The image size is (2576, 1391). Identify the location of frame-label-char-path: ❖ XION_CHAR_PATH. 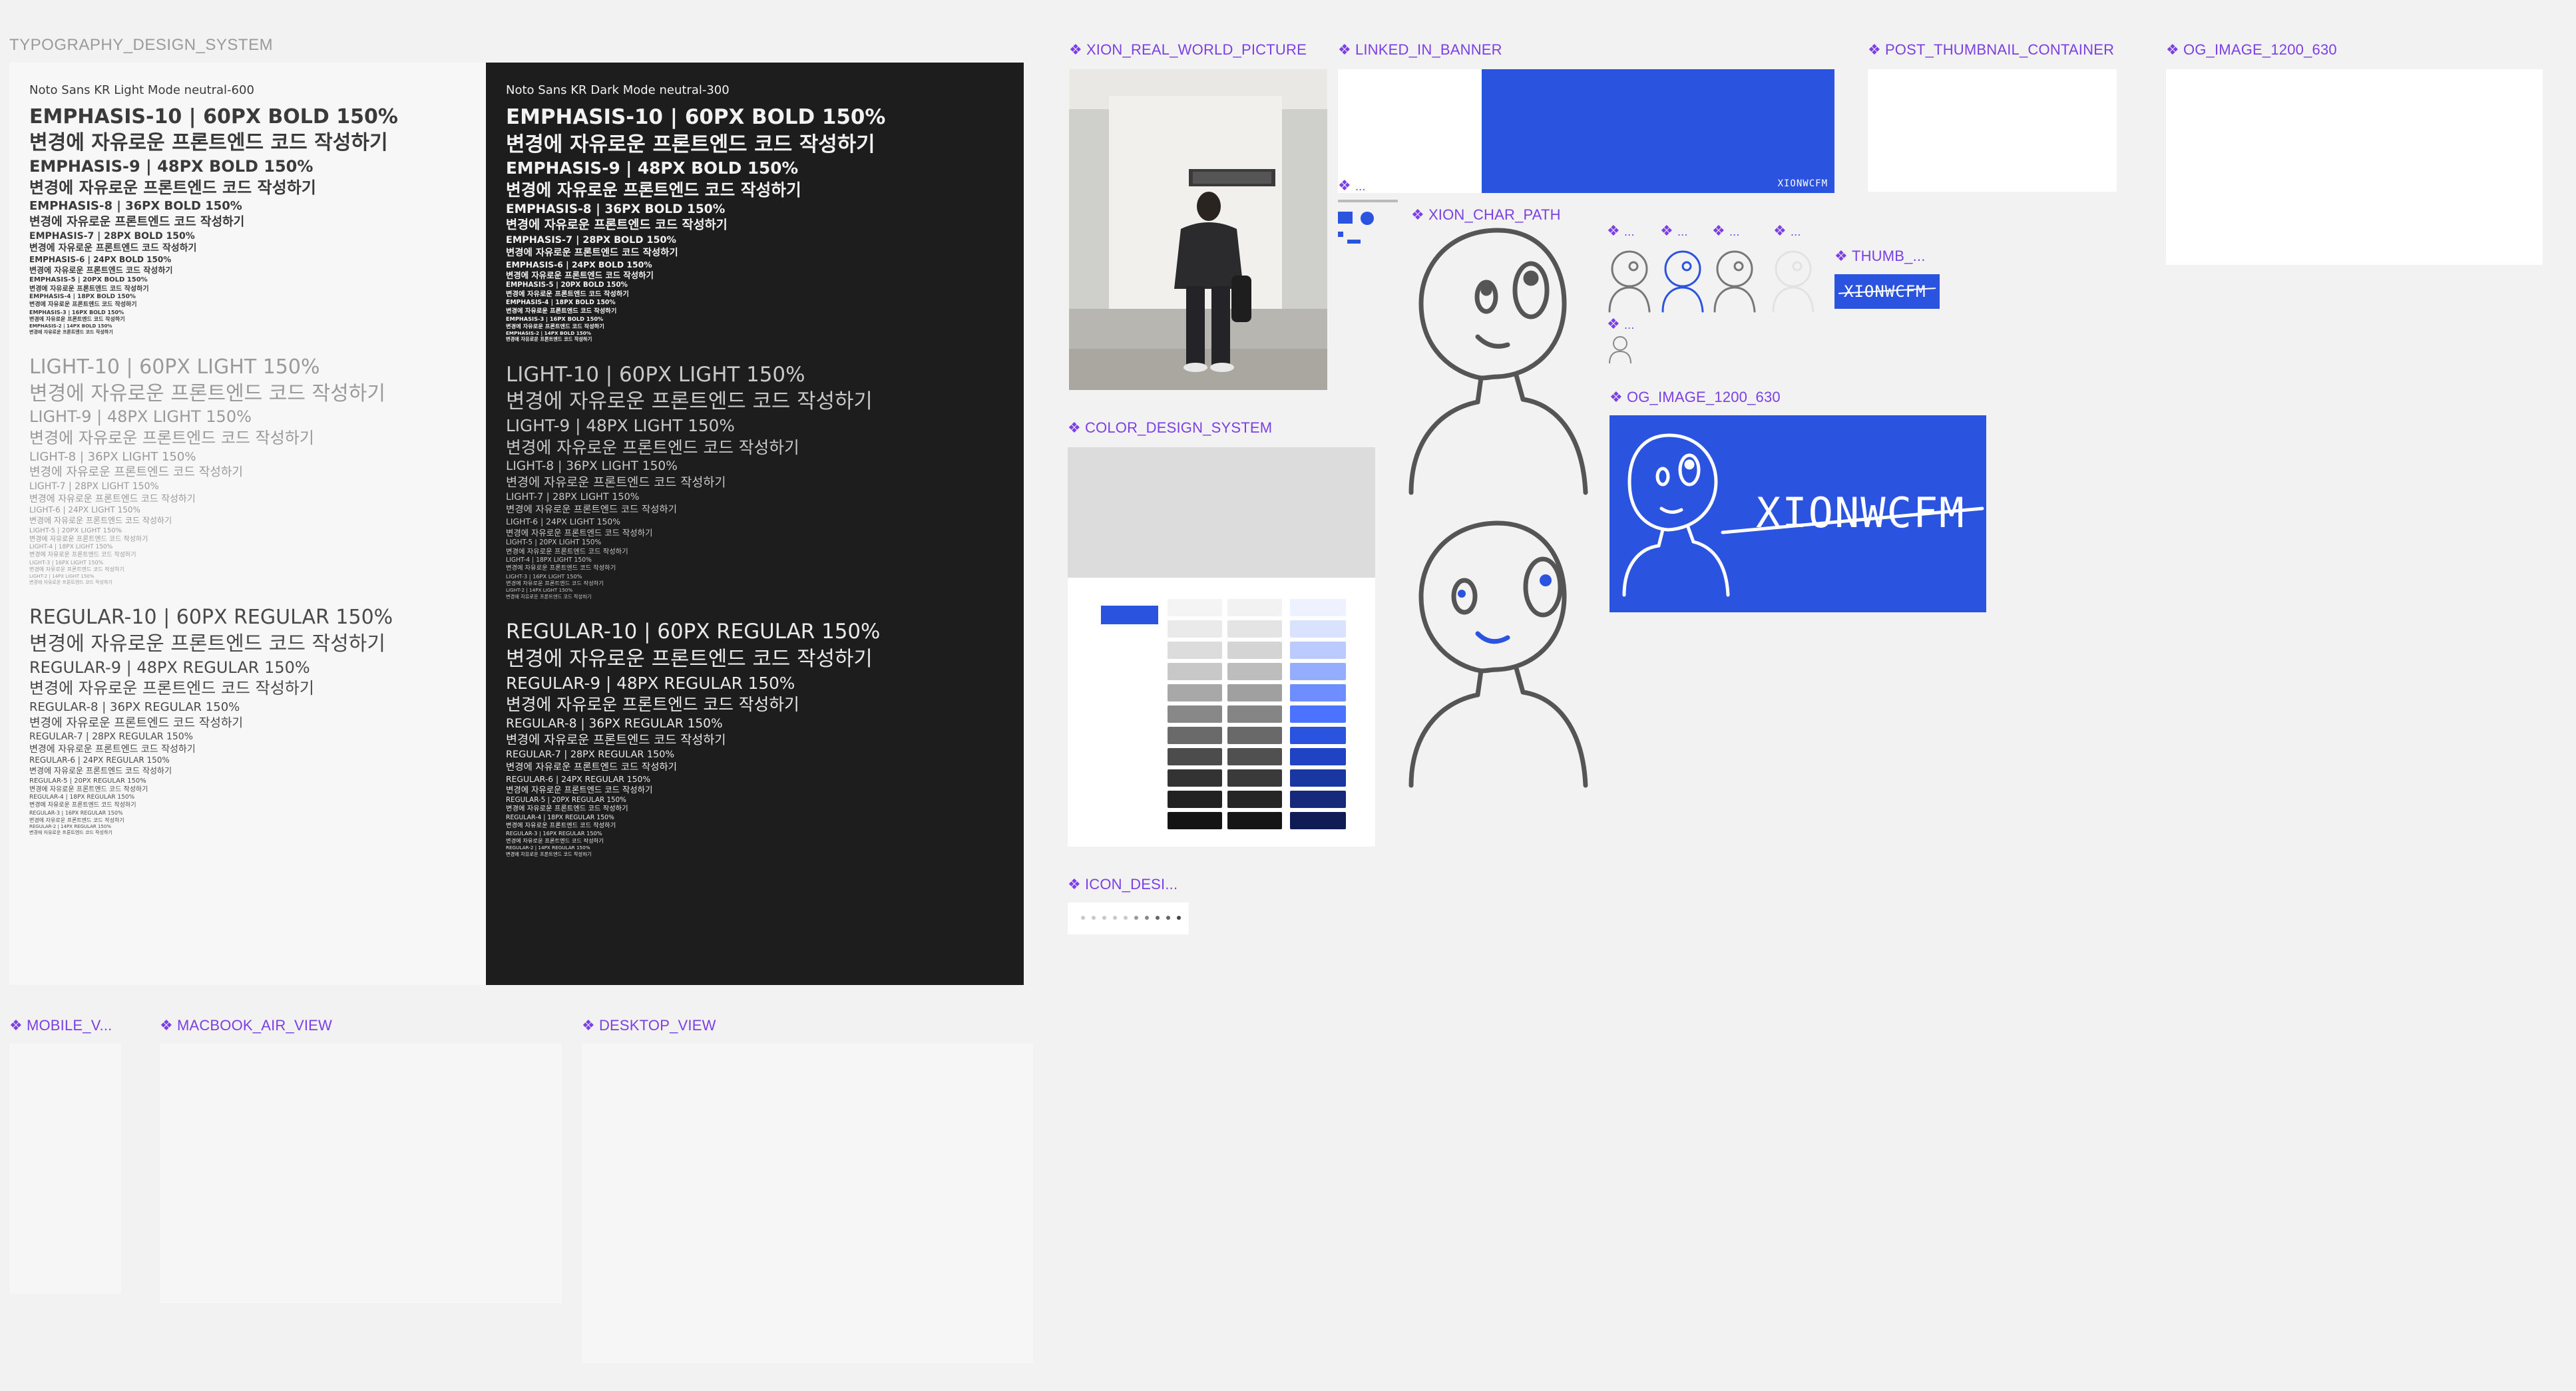
(1486, 215).